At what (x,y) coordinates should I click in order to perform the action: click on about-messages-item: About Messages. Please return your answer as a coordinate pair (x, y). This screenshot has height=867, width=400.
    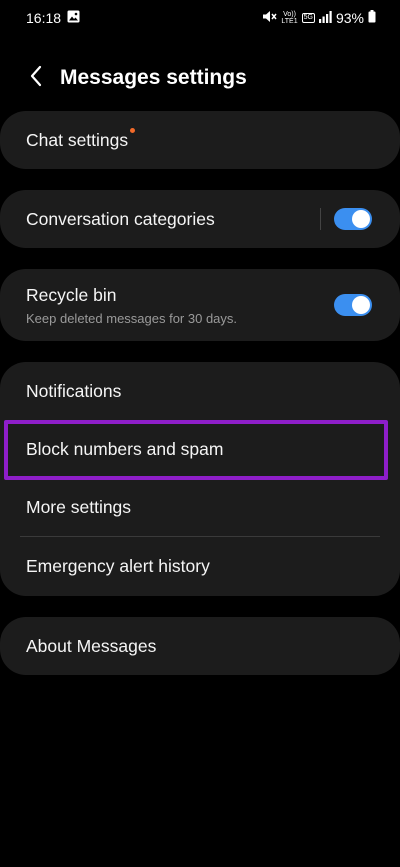
    Looking at the image, I should click on (200, 646).